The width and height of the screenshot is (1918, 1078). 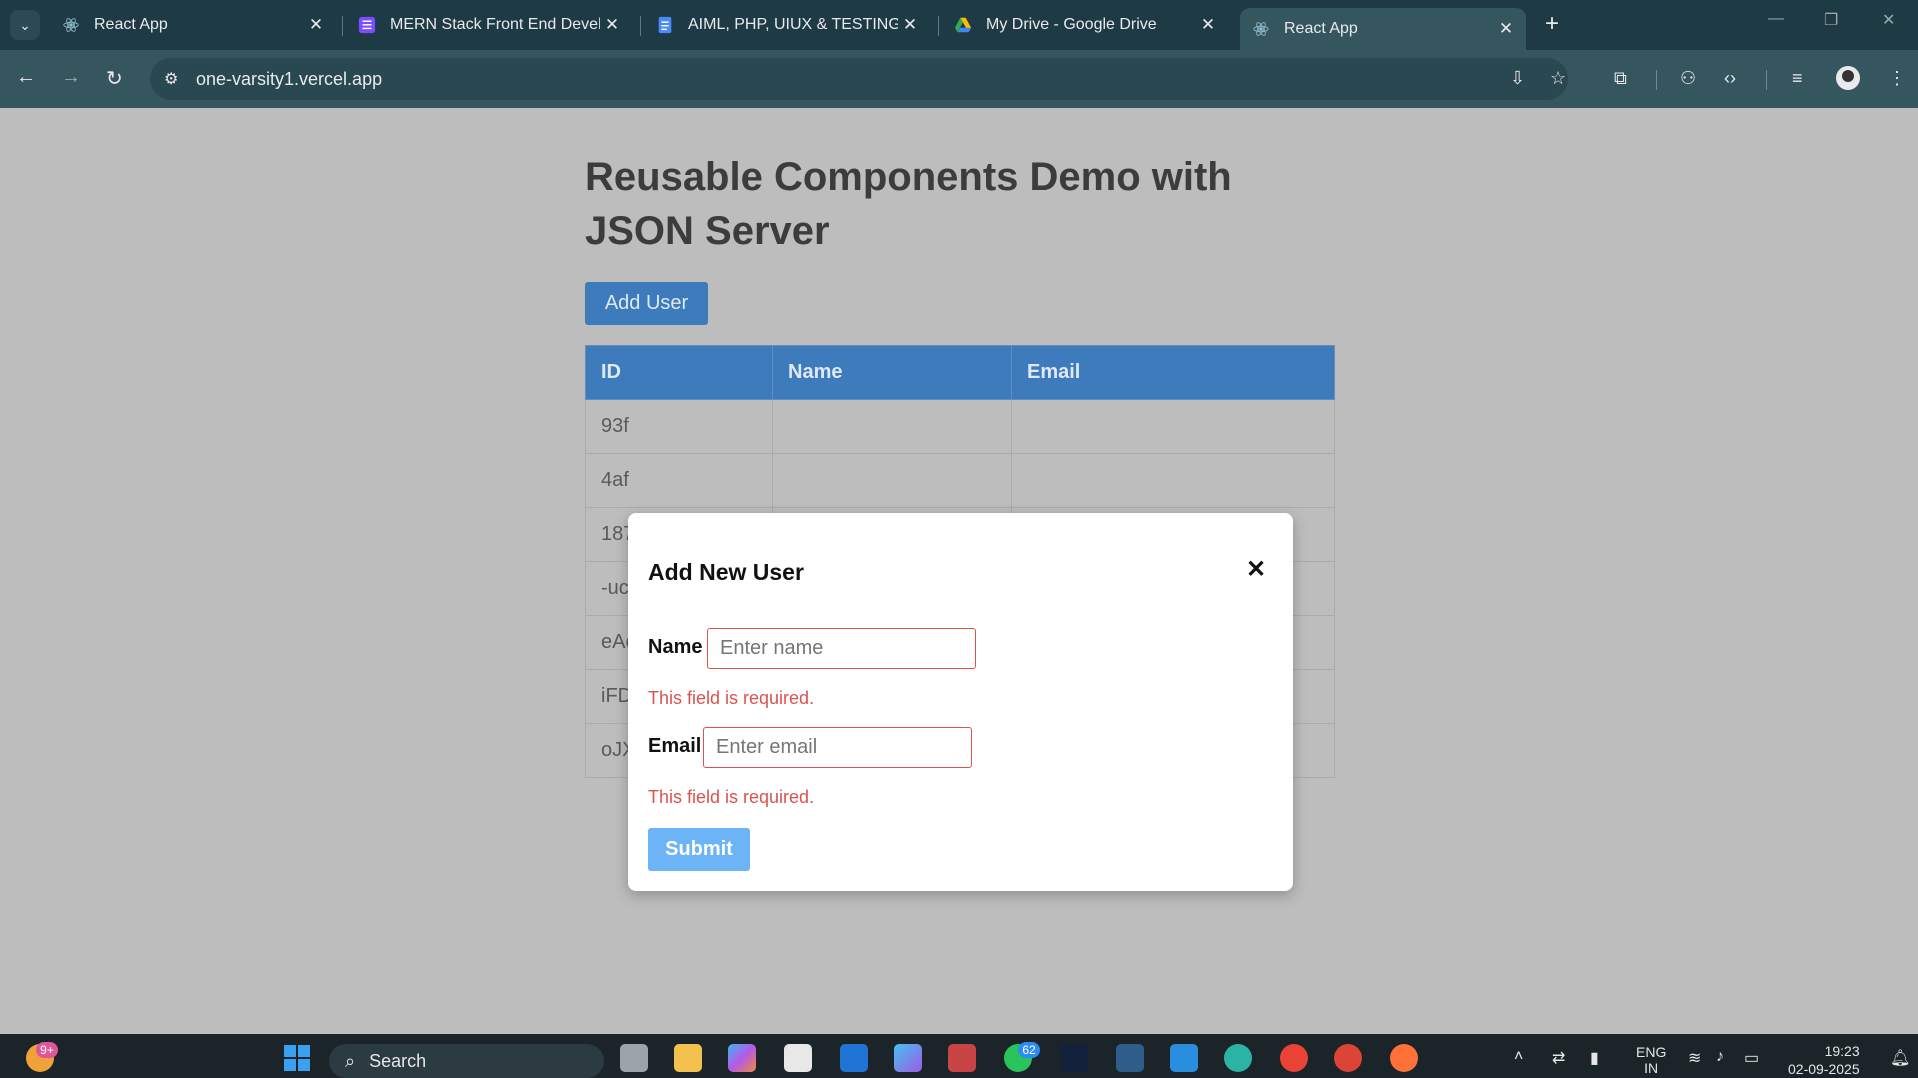 What do you see at coordinates (1897, 78) in the screenshot?
I see `kebab-menu-icon: ⋮` at bounding box center [1897, 78].